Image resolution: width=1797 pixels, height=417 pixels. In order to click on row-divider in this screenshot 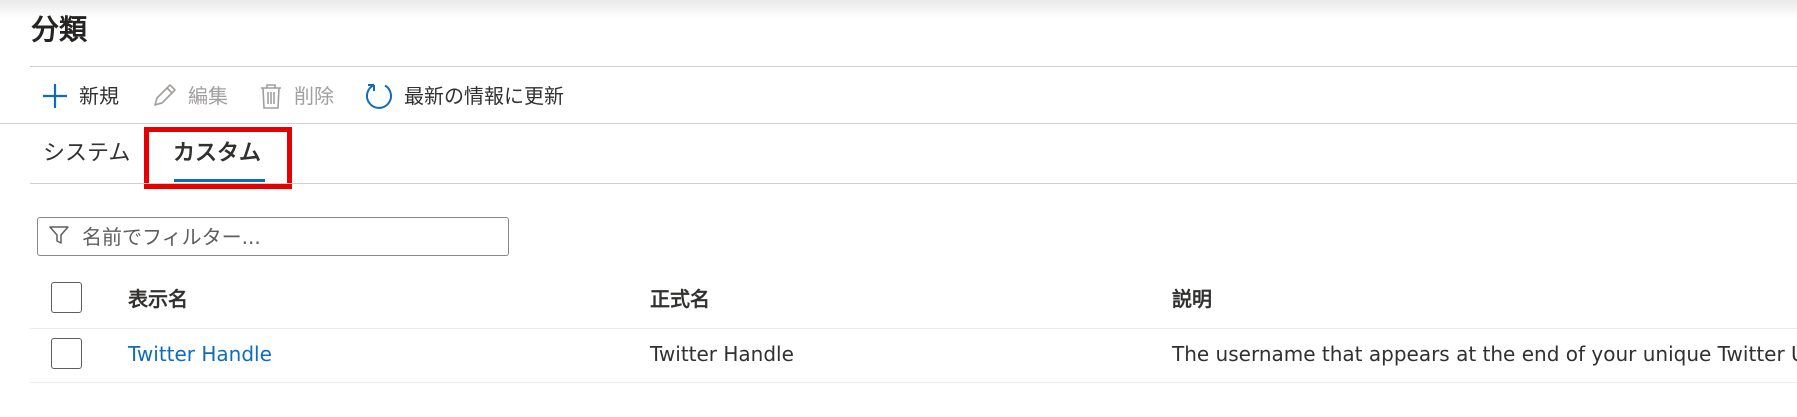, I will do `click(913, 382)`.